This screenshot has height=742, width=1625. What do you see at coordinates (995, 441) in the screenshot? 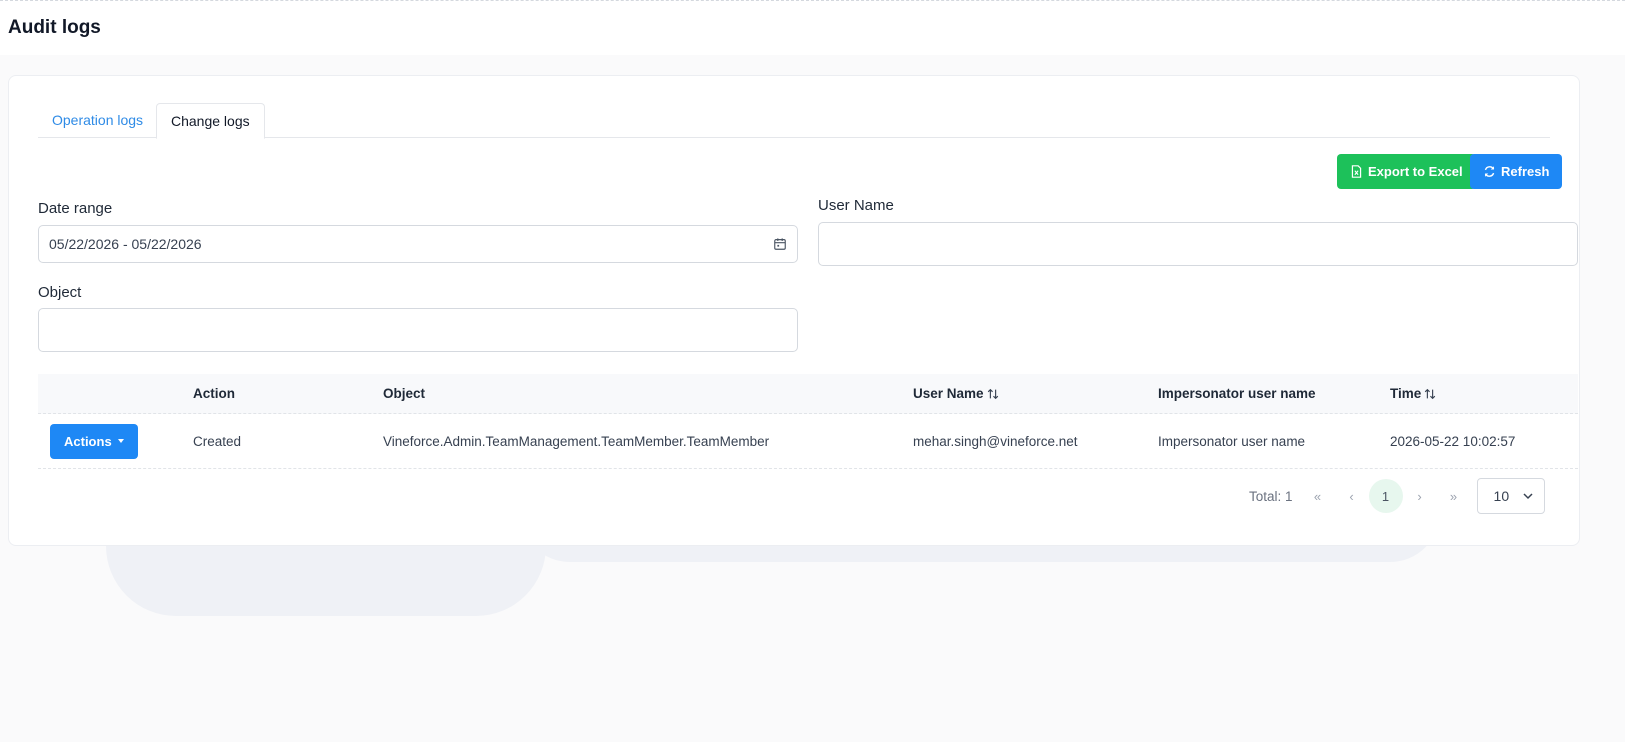
I see `cell-user-name: mehar.singh@vineforce.net` at bounding box center [995, 441].